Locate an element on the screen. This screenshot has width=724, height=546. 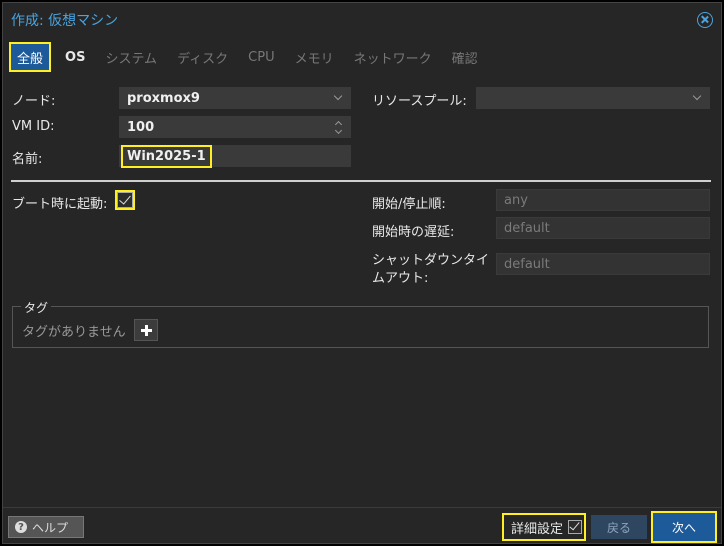
tab-network: ネットワーク is located at coordinates (393, 57).